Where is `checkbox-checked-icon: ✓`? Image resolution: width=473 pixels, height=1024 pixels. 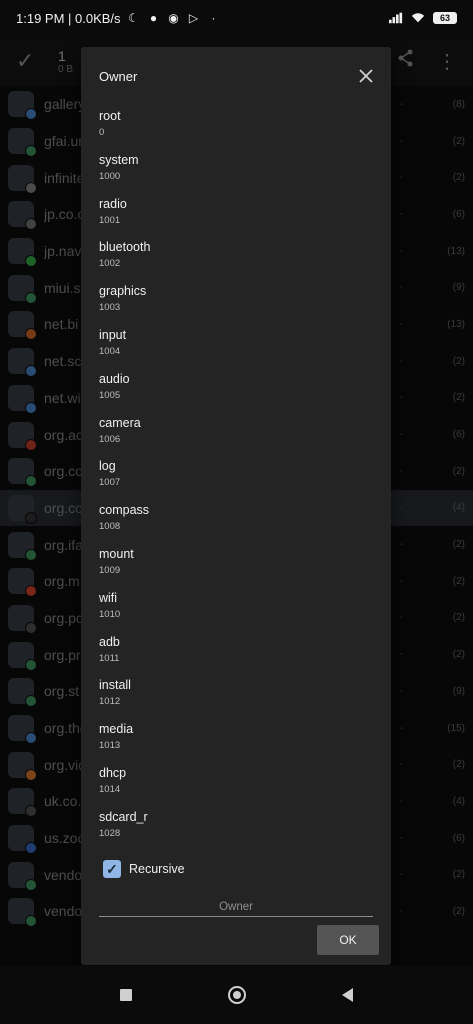 checkbox-checked-icon: ✓ is located at coordinates (112, 869).